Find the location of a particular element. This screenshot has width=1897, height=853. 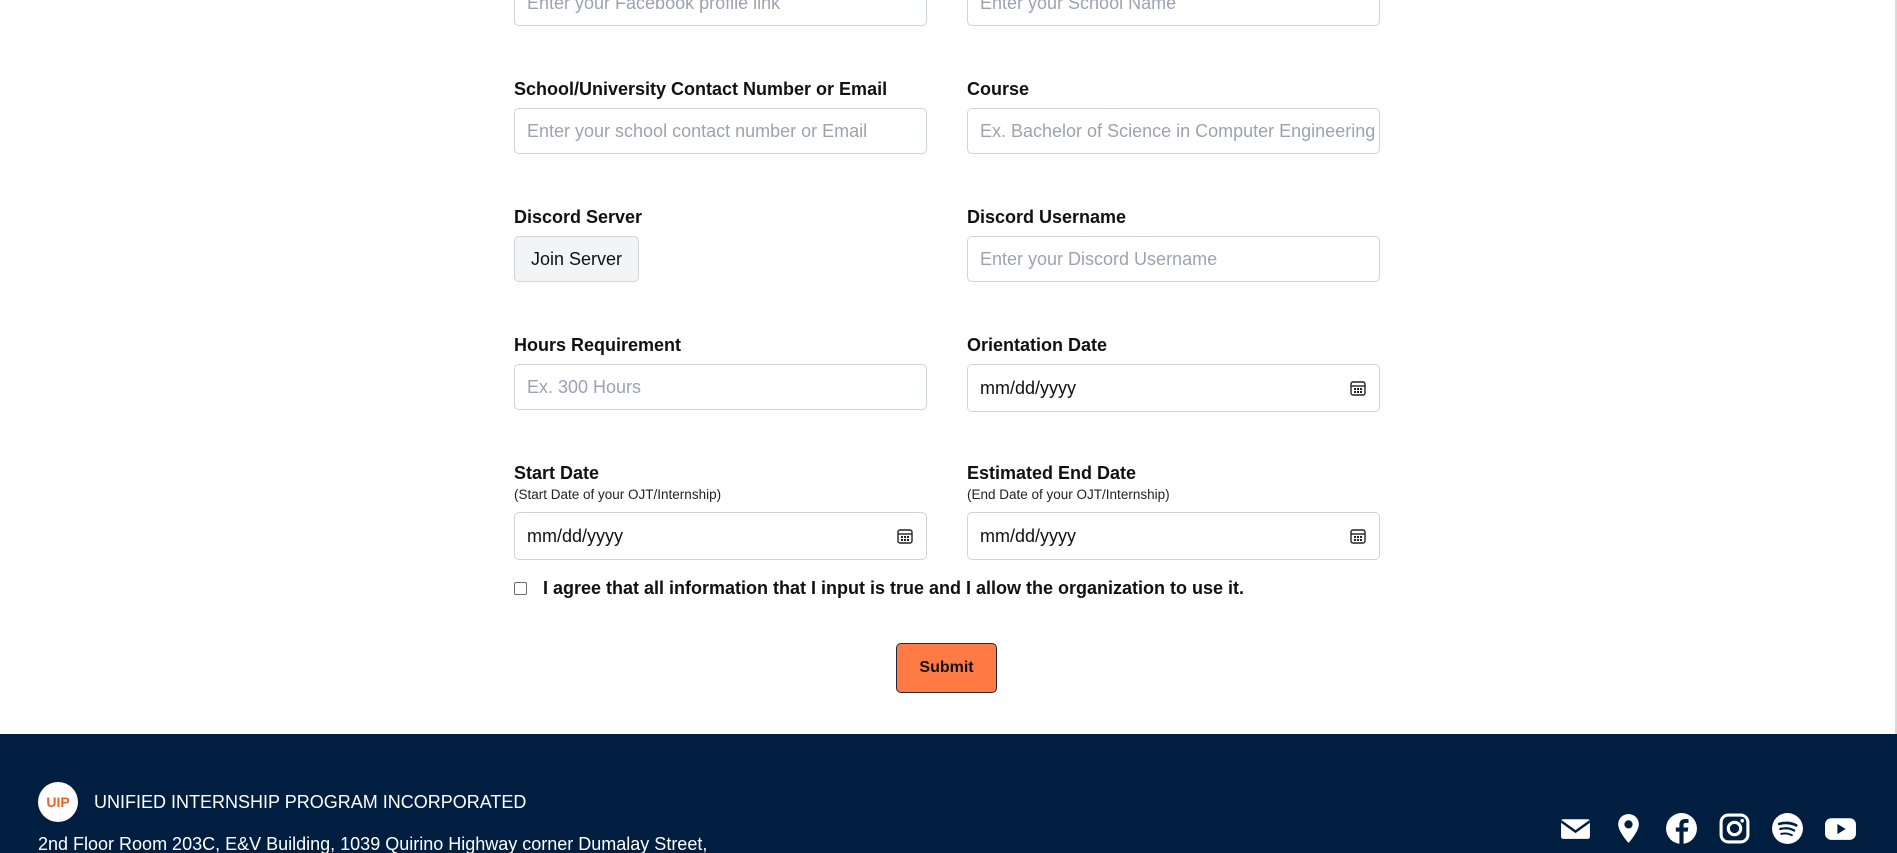

school-name-input: Enter your School Name is located at coordinates (1173, 13).